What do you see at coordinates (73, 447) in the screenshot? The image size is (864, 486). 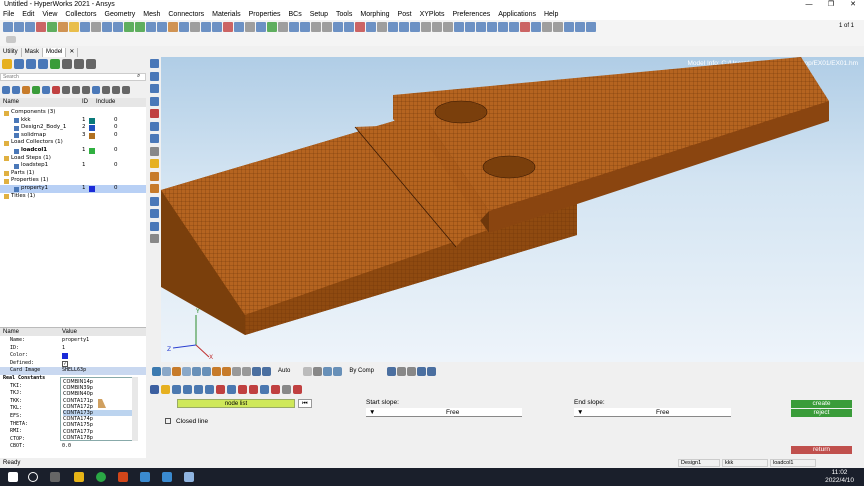 I see `prop-row: CBOT: 0.0` at bounding box center [73, 447].